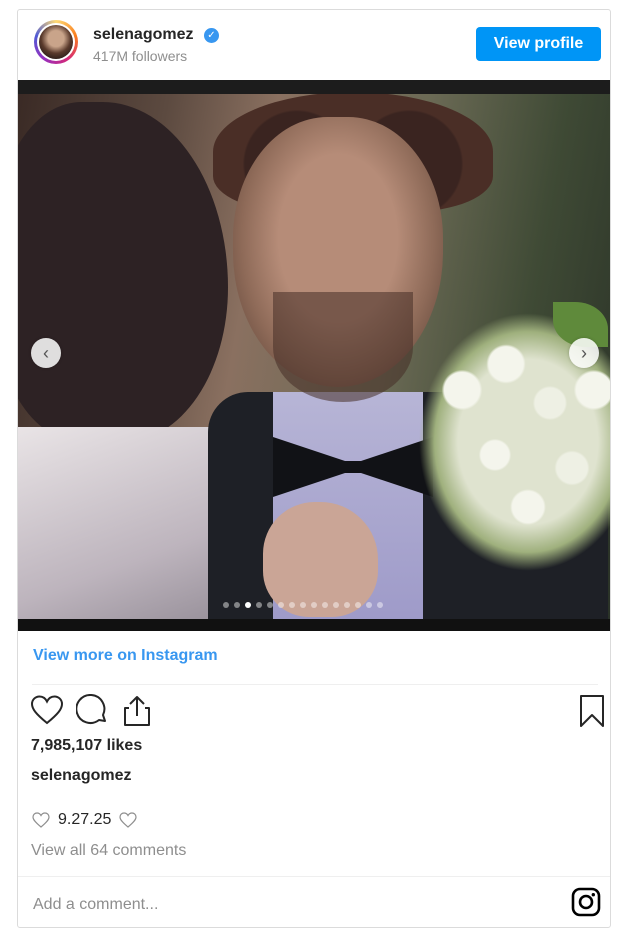 Image resolution: width=619 pixels, height=933 pixels. Describe the element at coordinates (538, 44) in the screenshot. I see `view-profile-button: View profile` at that location.